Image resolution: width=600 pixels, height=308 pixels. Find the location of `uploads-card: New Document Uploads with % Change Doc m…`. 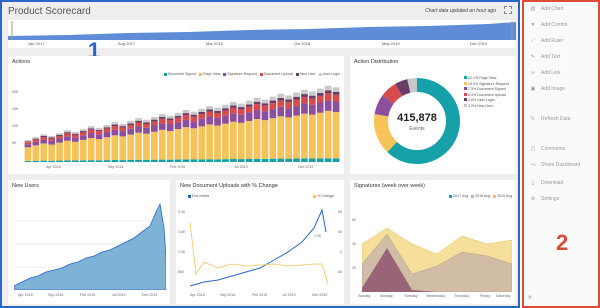

uploads-card: New Document Uploads with % Change Doc m… is located at coordinates (260, 242).